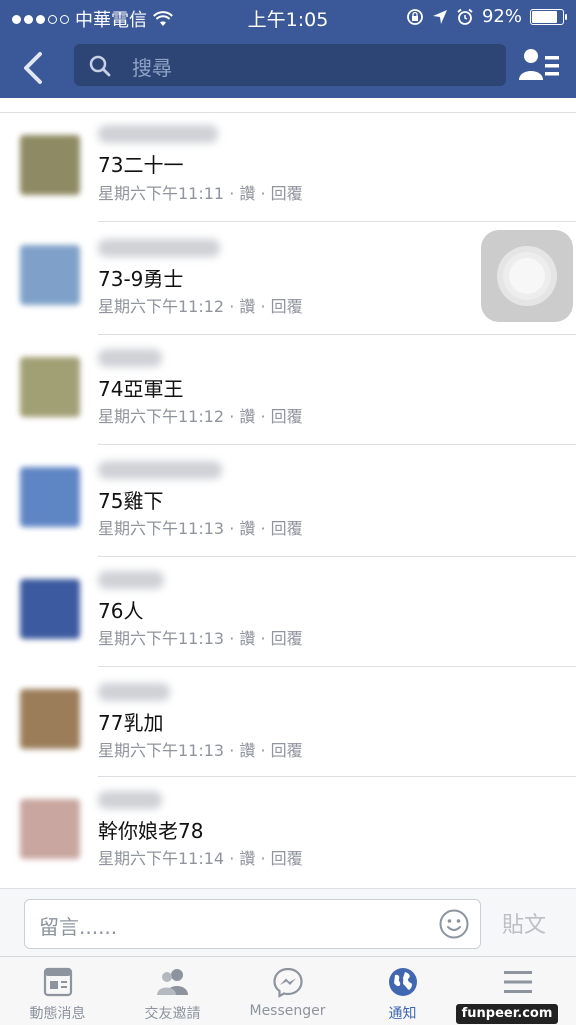 Image resolution: width=576 pixels, height=1025 pixels. Describe the element at coordinates (548, 16) in the screenshot. I see `battery-icon` at that location.